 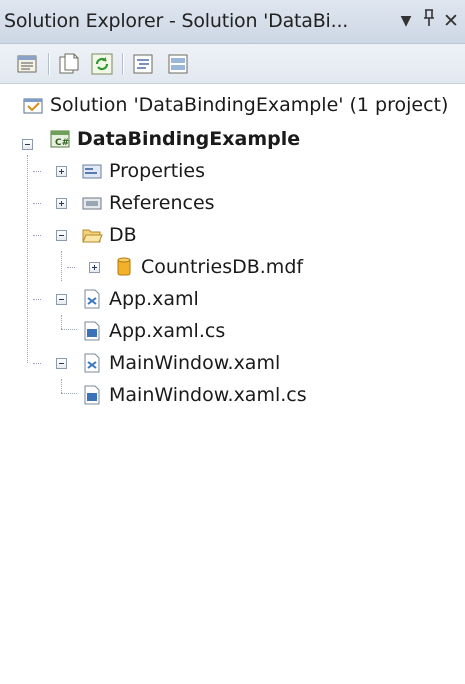 I want to click on tree-node-references: References, so click(x=148, y=203).